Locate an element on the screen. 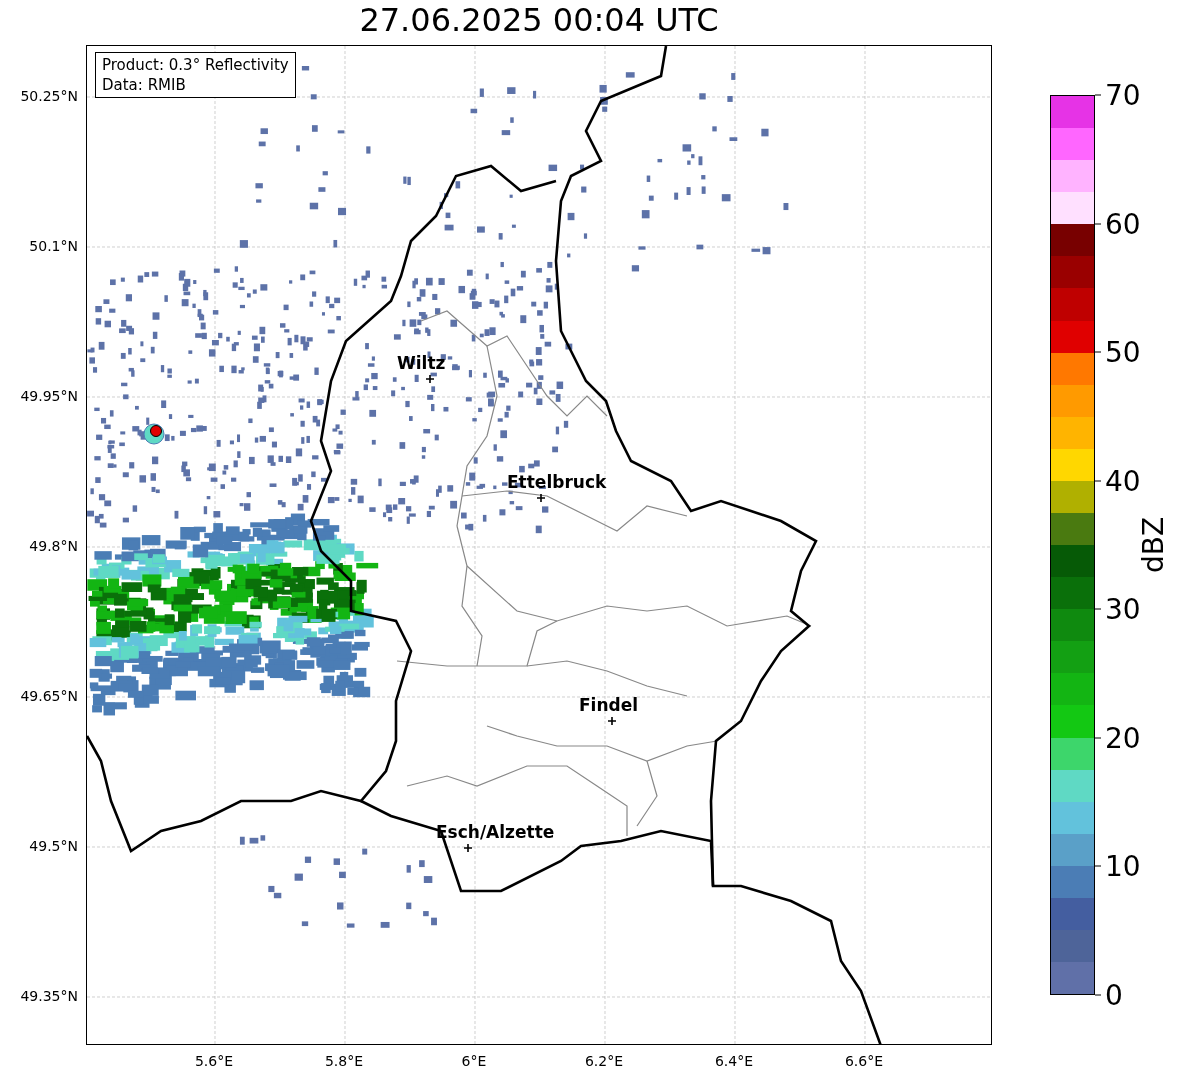  latitude-label: 49.8°N is located at coordinates (53, 546).